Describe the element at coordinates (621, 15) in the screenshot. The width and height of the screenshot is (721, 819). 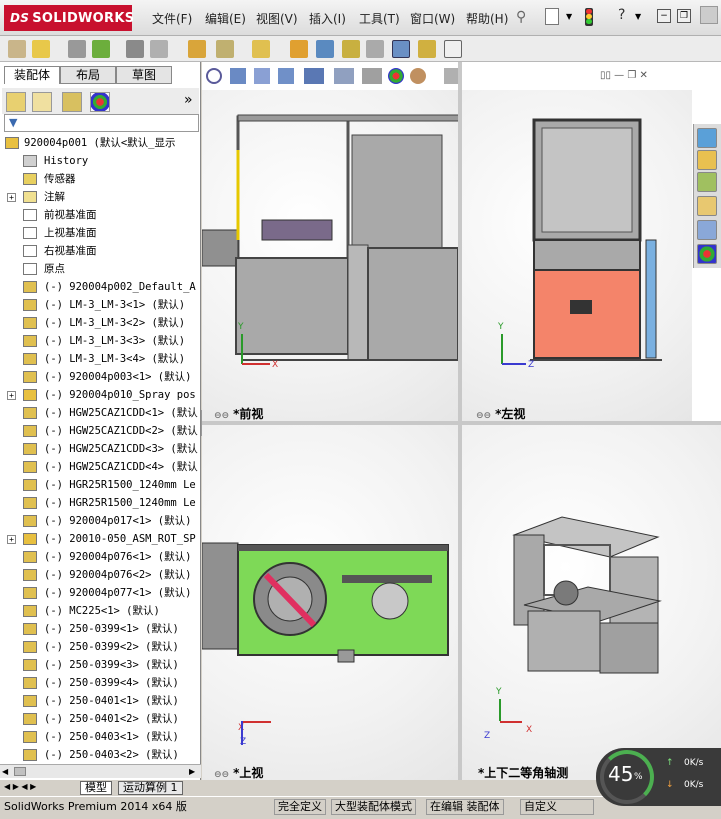
I see `help-icon: ?` at that location.